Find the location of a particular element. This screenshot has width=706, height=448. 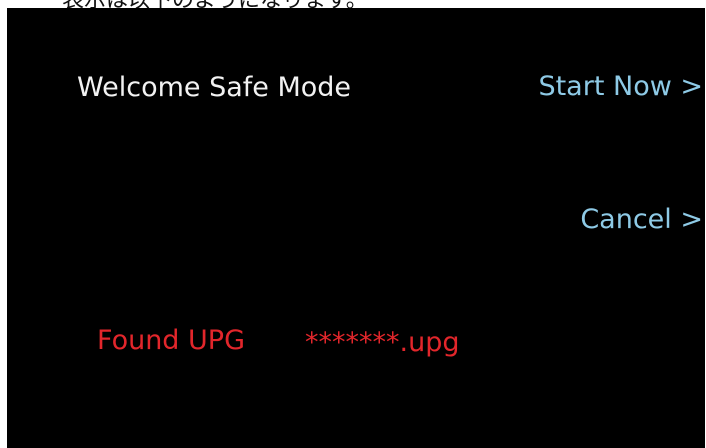

found-upg-label: Found UPG is located at coordinates (171, 340).